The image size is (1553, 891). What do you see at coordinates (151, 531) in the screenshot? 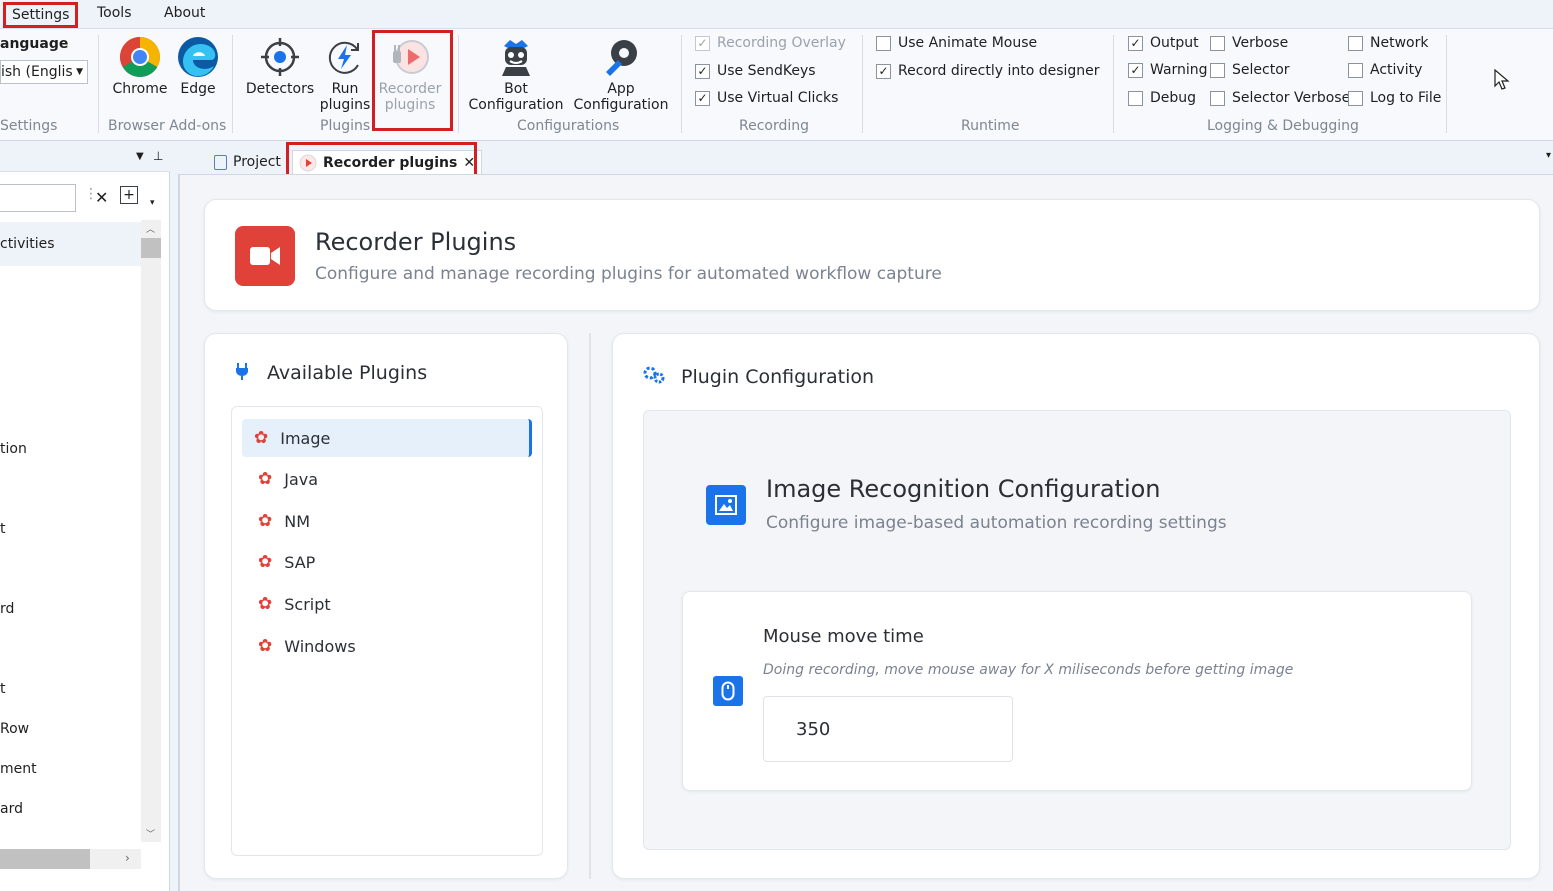
I see `vertical-scrollbar: ︿ ﹀` at bounding box center [151, 531].